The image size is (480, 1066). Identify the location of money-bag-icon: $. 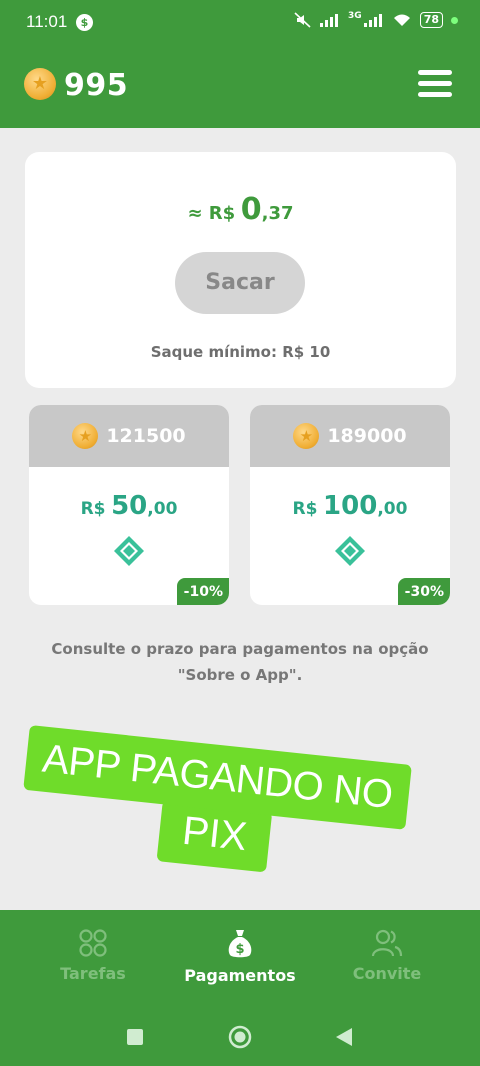
(240, 944).